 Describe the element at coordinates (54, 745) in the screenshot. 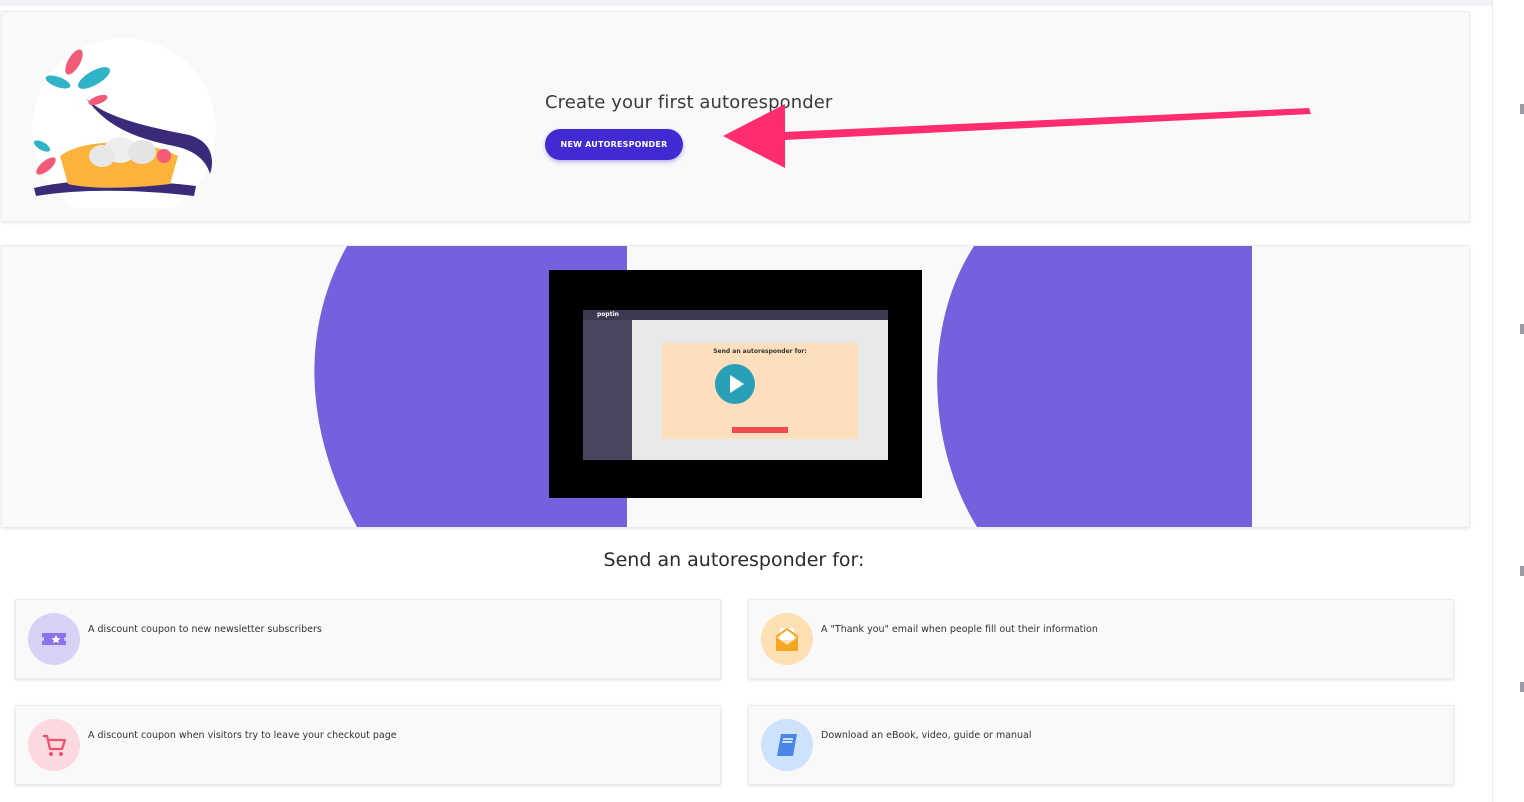

I see `shopping-cart-icon` at that location.